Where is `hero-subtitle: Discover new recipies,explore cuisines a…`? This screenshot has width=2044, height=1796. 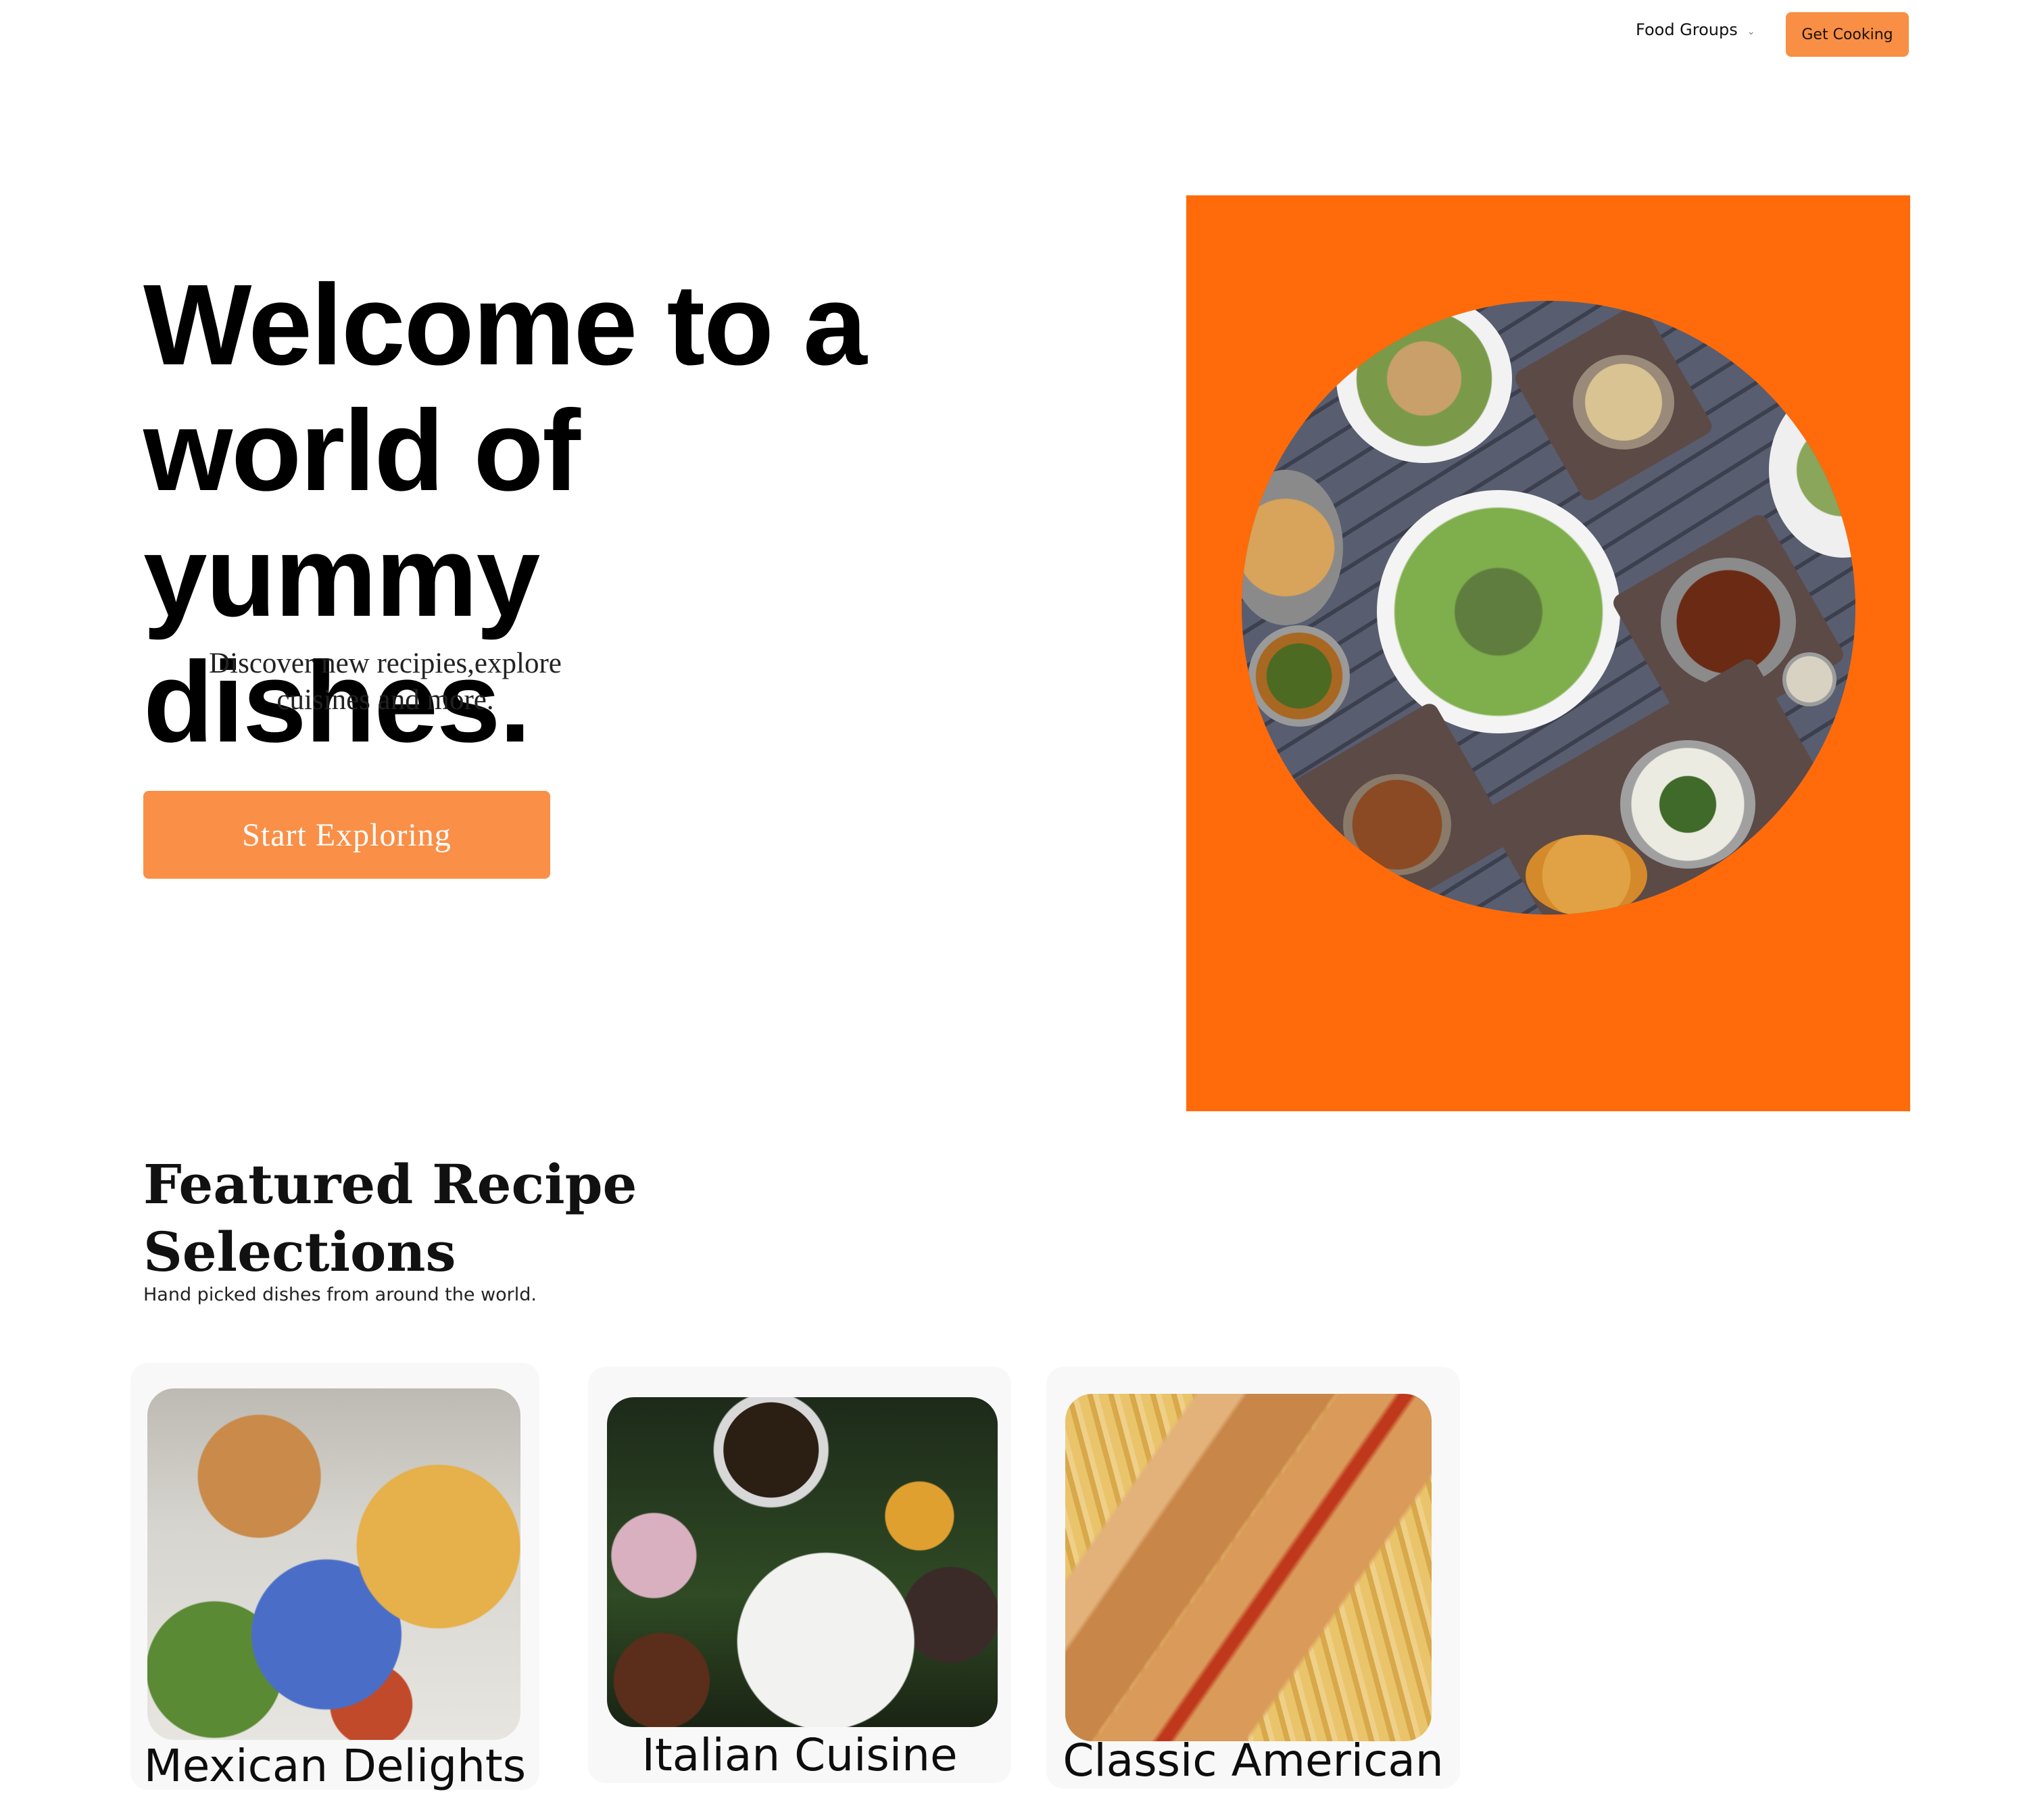 hero-subtitle: Discover new recipies,explore cuisines a… is located at coordinates (385, 682).